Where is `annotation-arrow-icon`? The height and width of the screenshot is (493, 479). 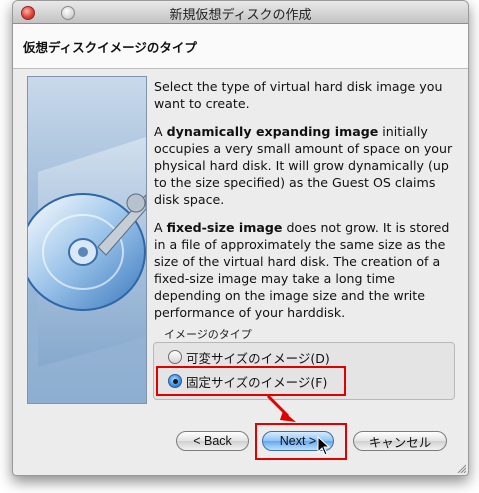 annotation-arrow-icon is located at coordinates (281, 408).